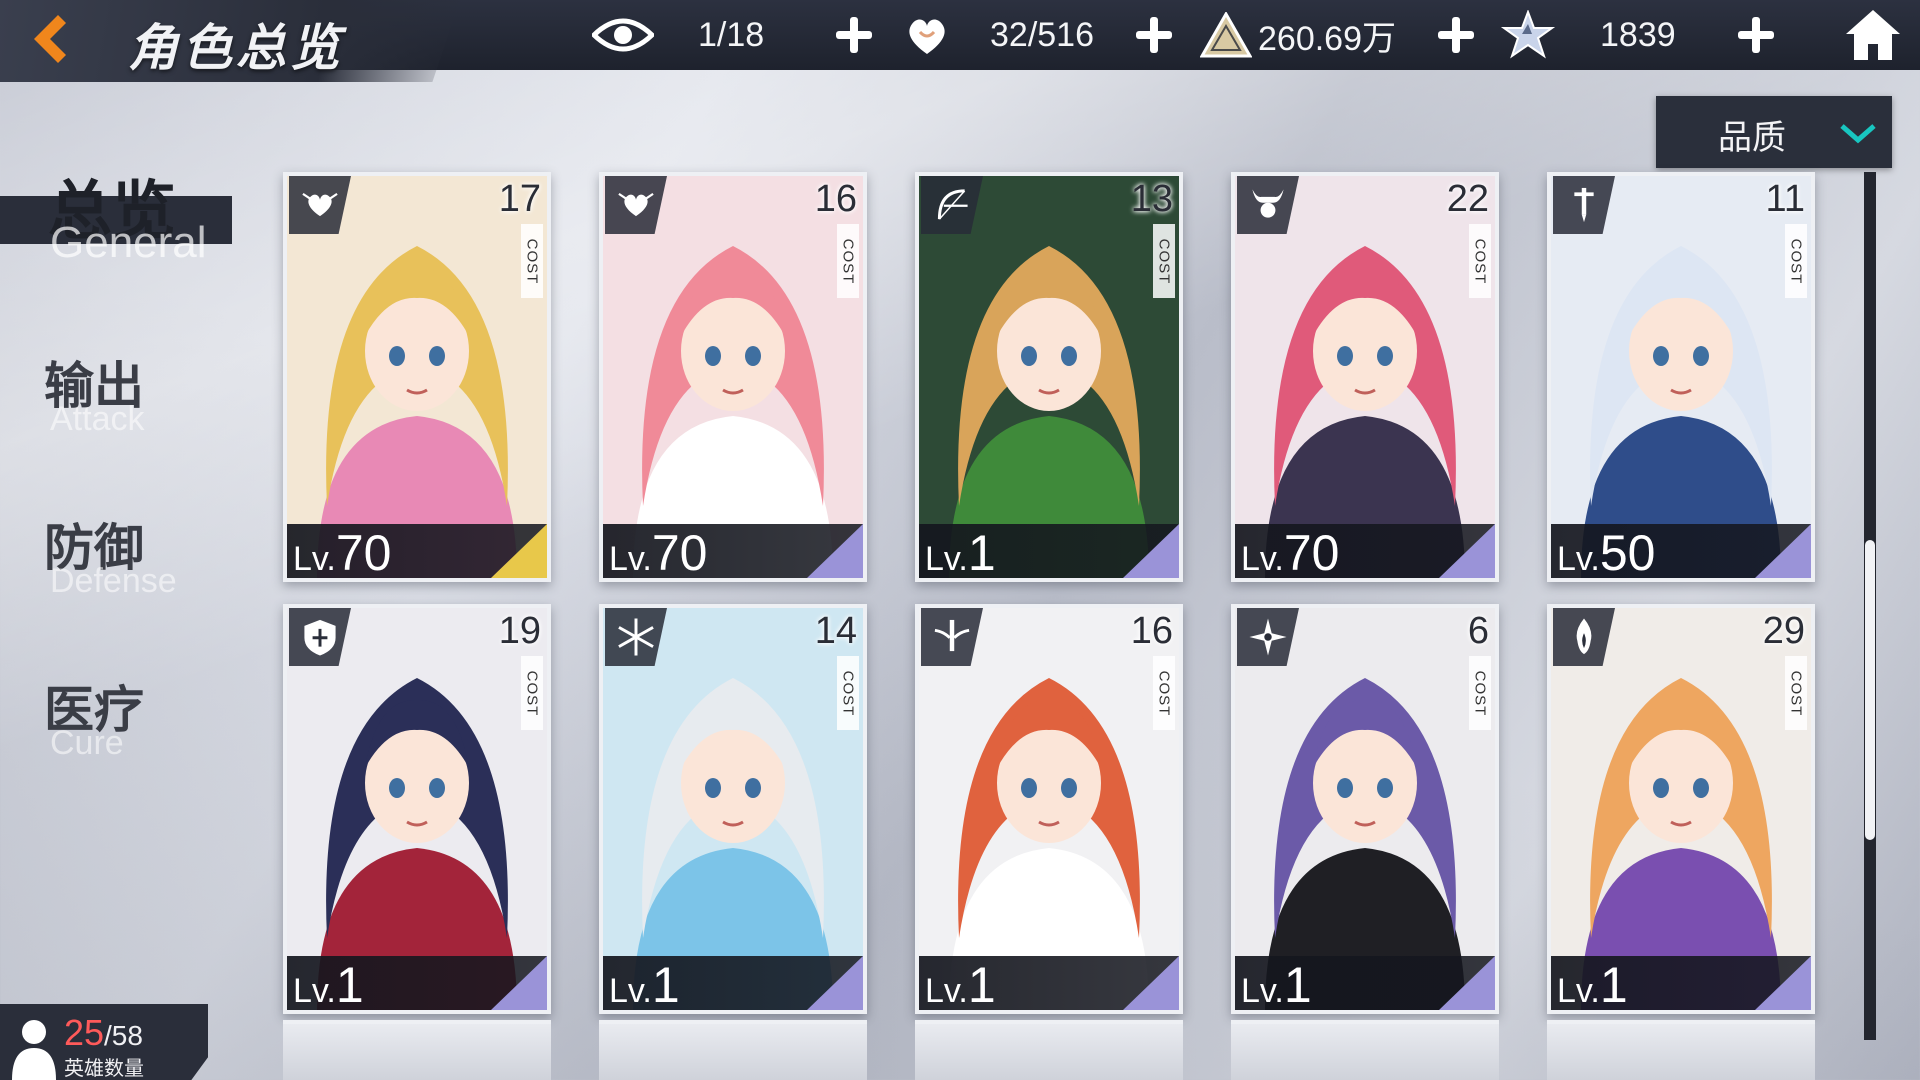  I want to click on resource-crystal: 1839, so click(1588, 35).